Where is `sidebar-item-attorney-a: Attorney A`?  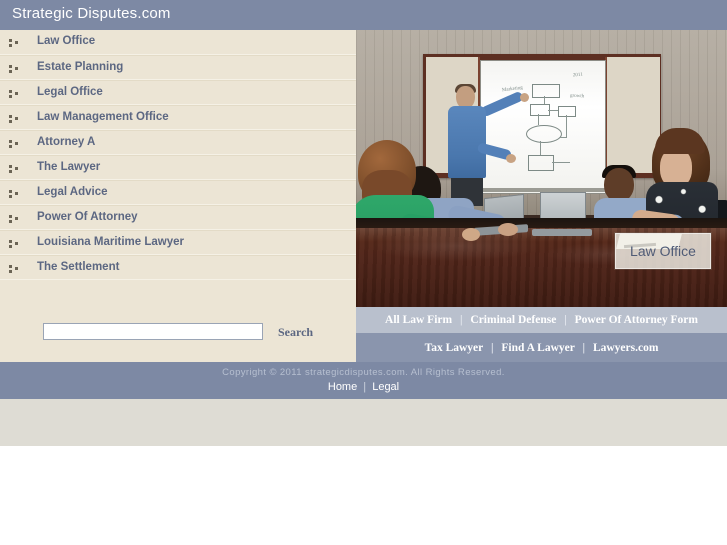 sidebar-item-attorney-a: Attorney A is located at coordinates (178, 142).